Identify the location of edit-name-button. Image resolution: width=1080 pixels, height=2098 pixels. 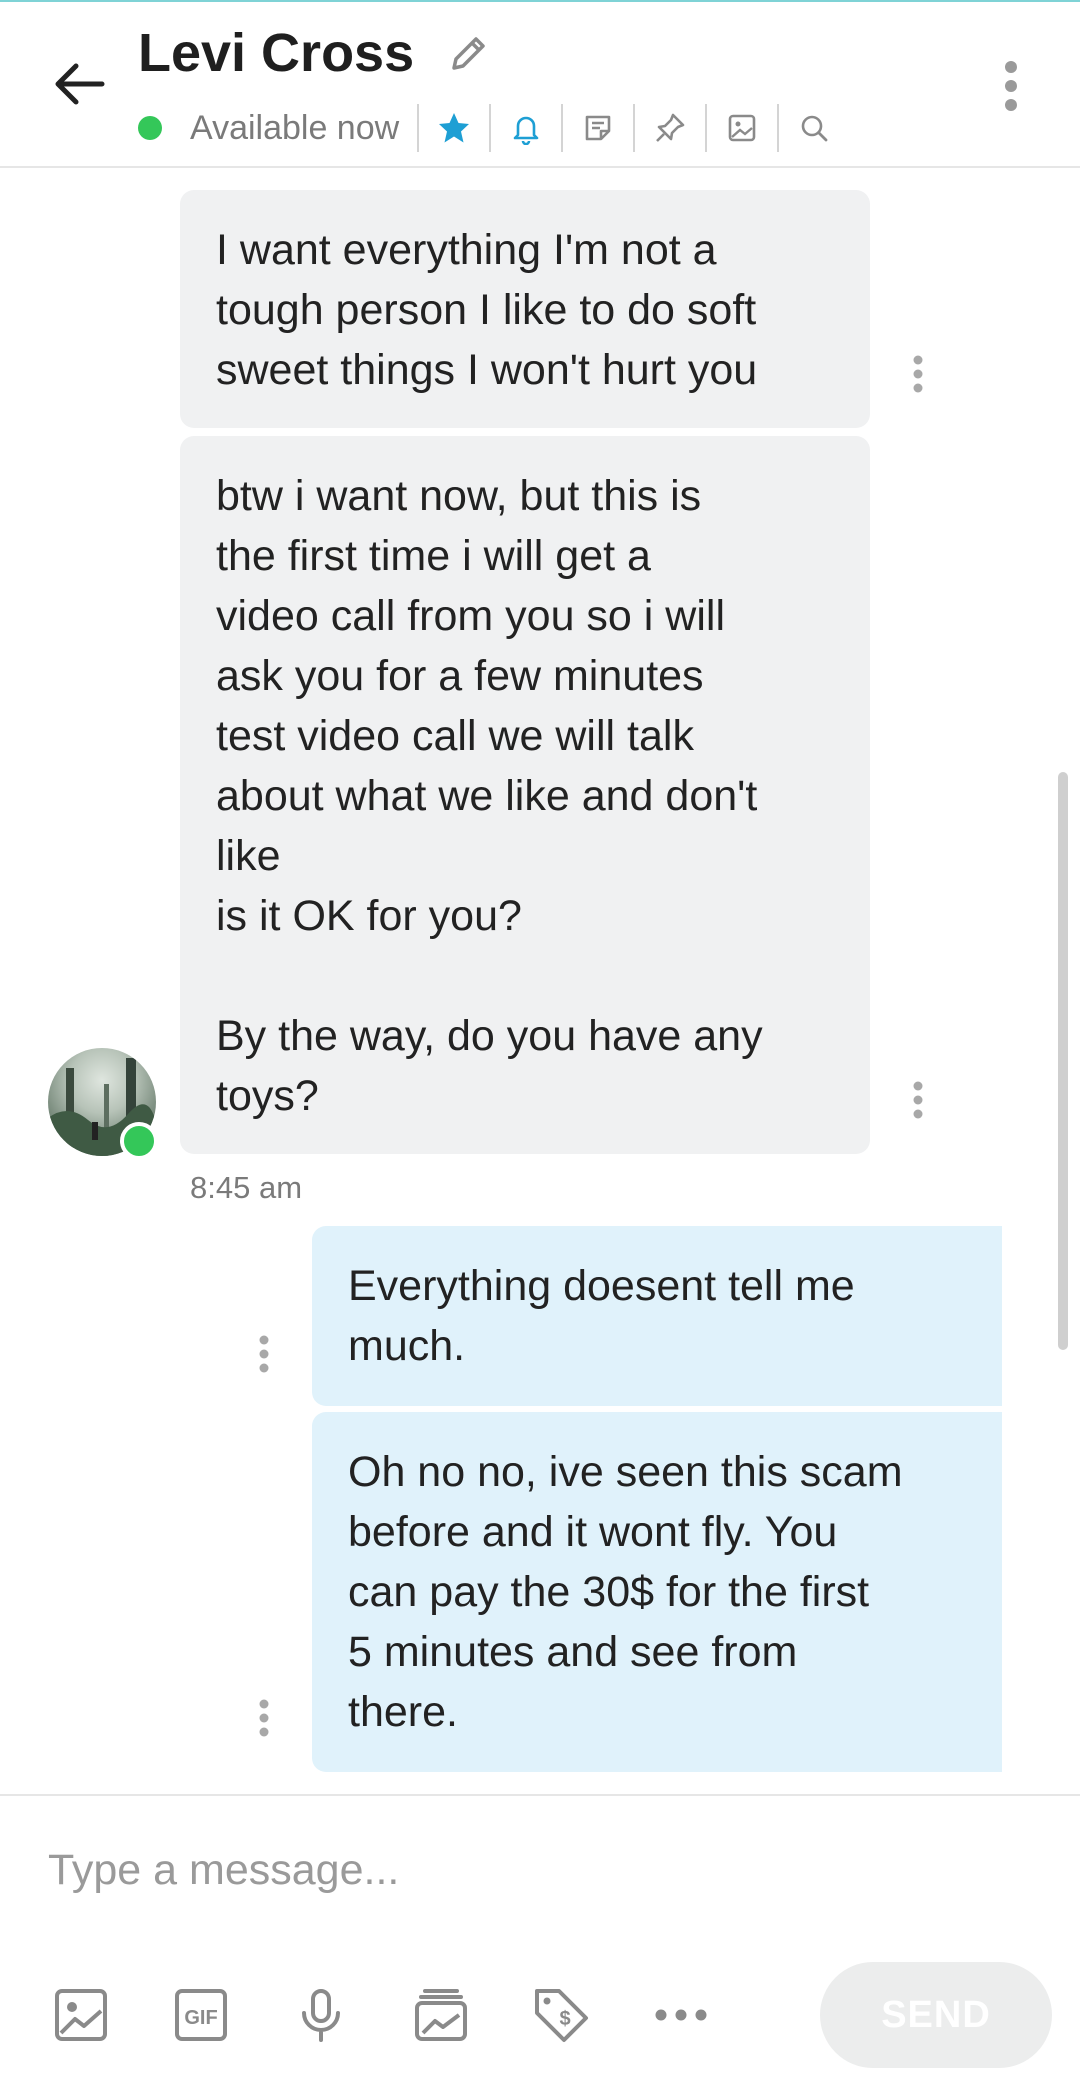
(468, 54).